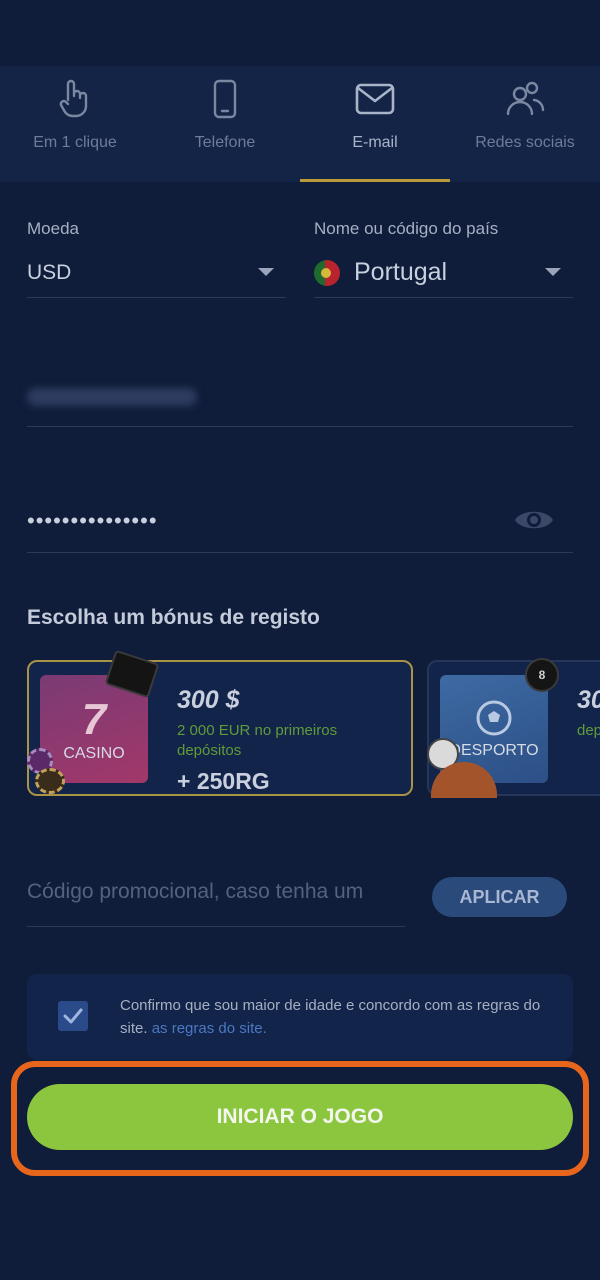 The image size is (600, 1280). Describe the element at coordinates (300, 514) in the screenshot. I see `password-field` at that location.